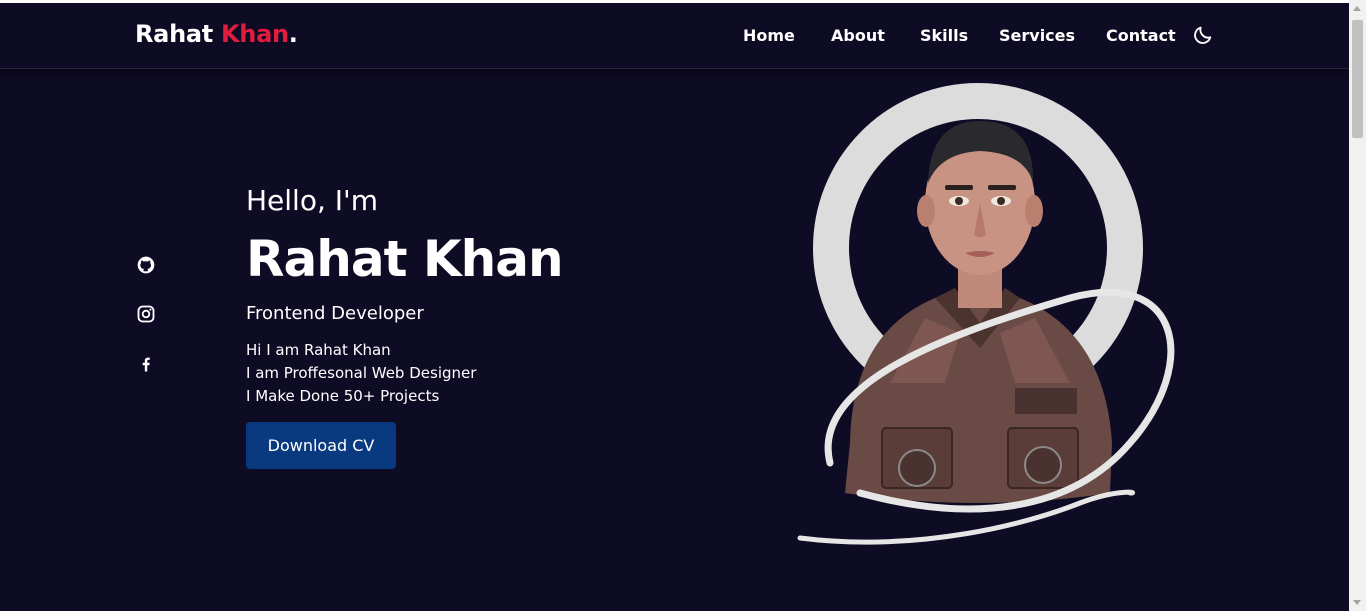  What do you see at coordinates (858, 35) in the screenshot?
I see `nav-about-link: About` at bounding box center [858, 35].